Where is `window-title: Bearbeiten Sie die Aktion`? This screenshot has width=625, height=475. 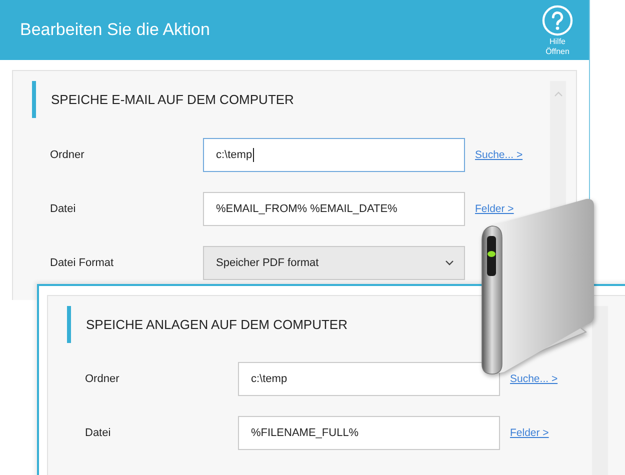 window-title: Bearbeiten Sie die Aktion is located at coordinates (115, 30).